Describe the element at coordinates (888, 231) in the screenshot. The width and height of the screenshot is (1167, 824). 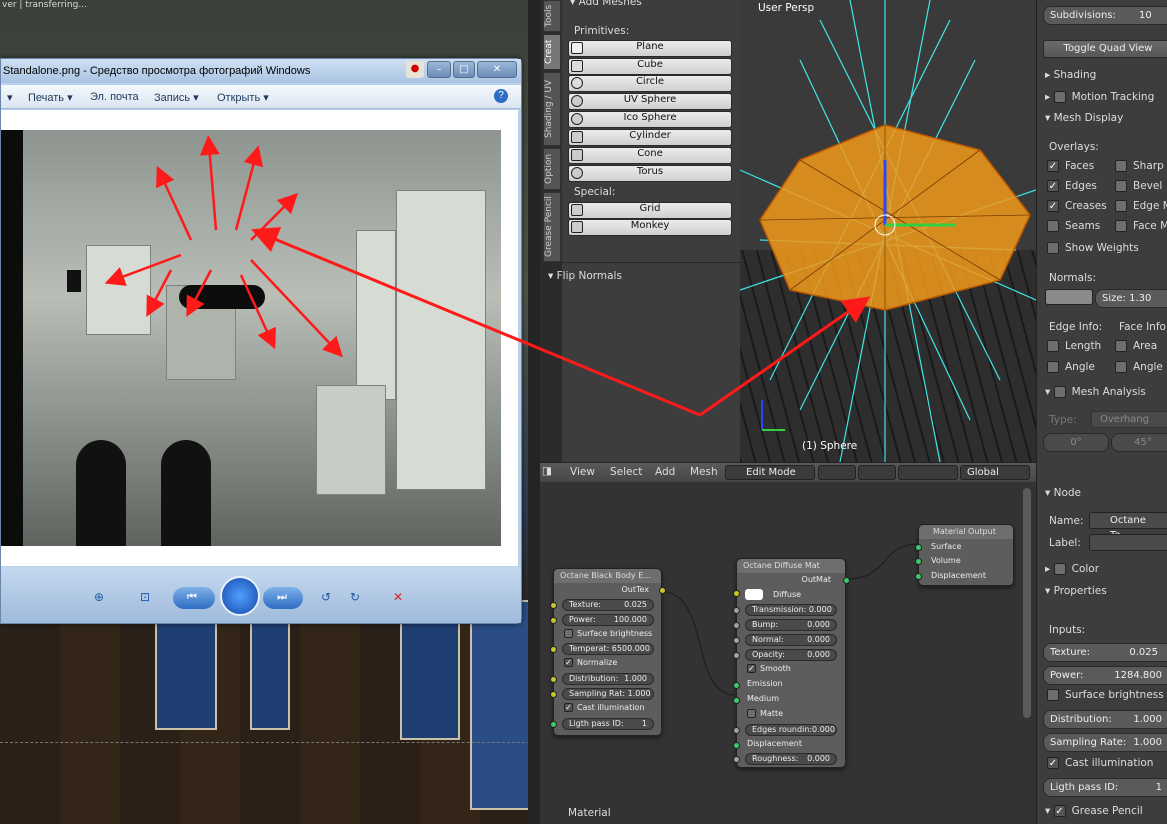
I see `3d-viewport: User Persp (1) Sphere` at that location.